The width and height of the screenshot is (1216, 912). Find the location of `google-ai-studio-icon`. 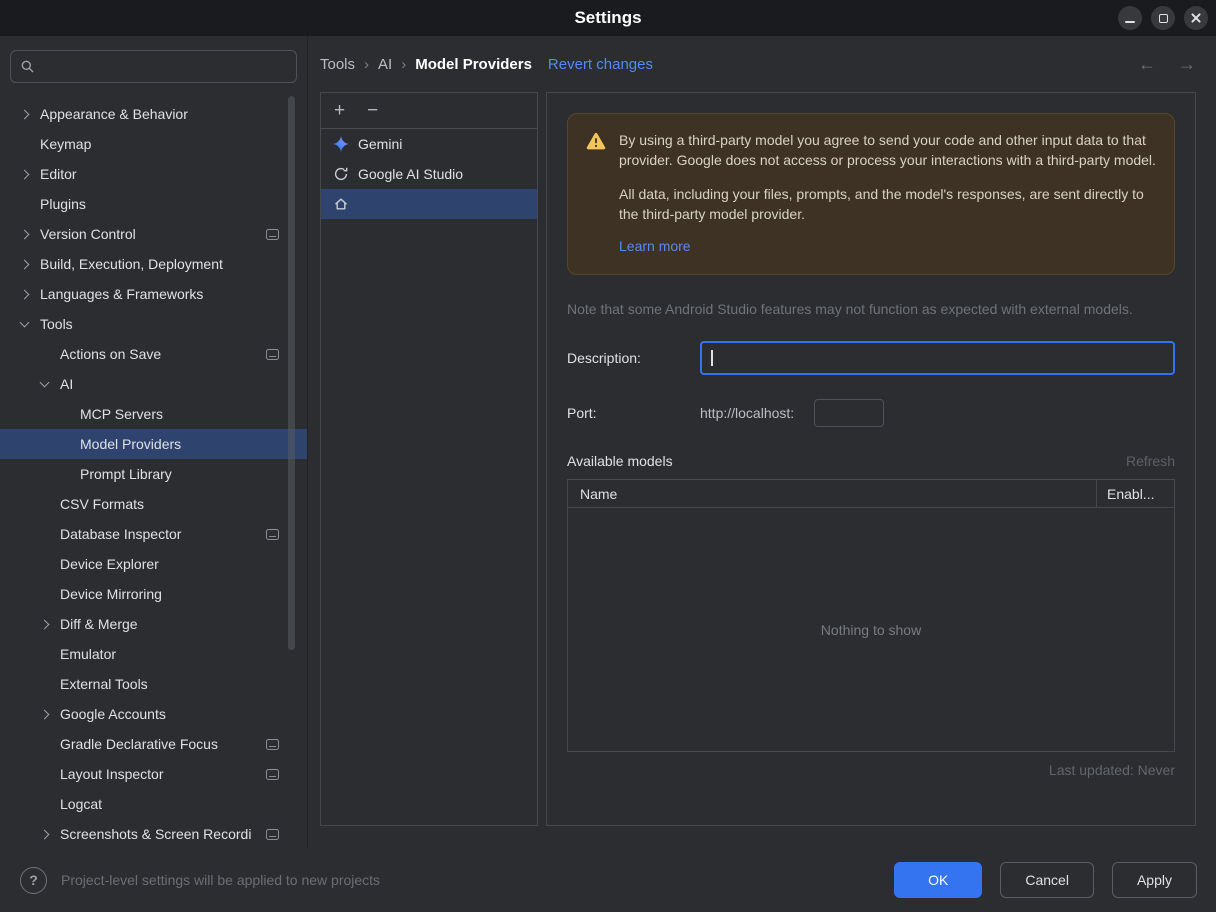

google-ai-studio-icon is located at coordinates (341, 174).